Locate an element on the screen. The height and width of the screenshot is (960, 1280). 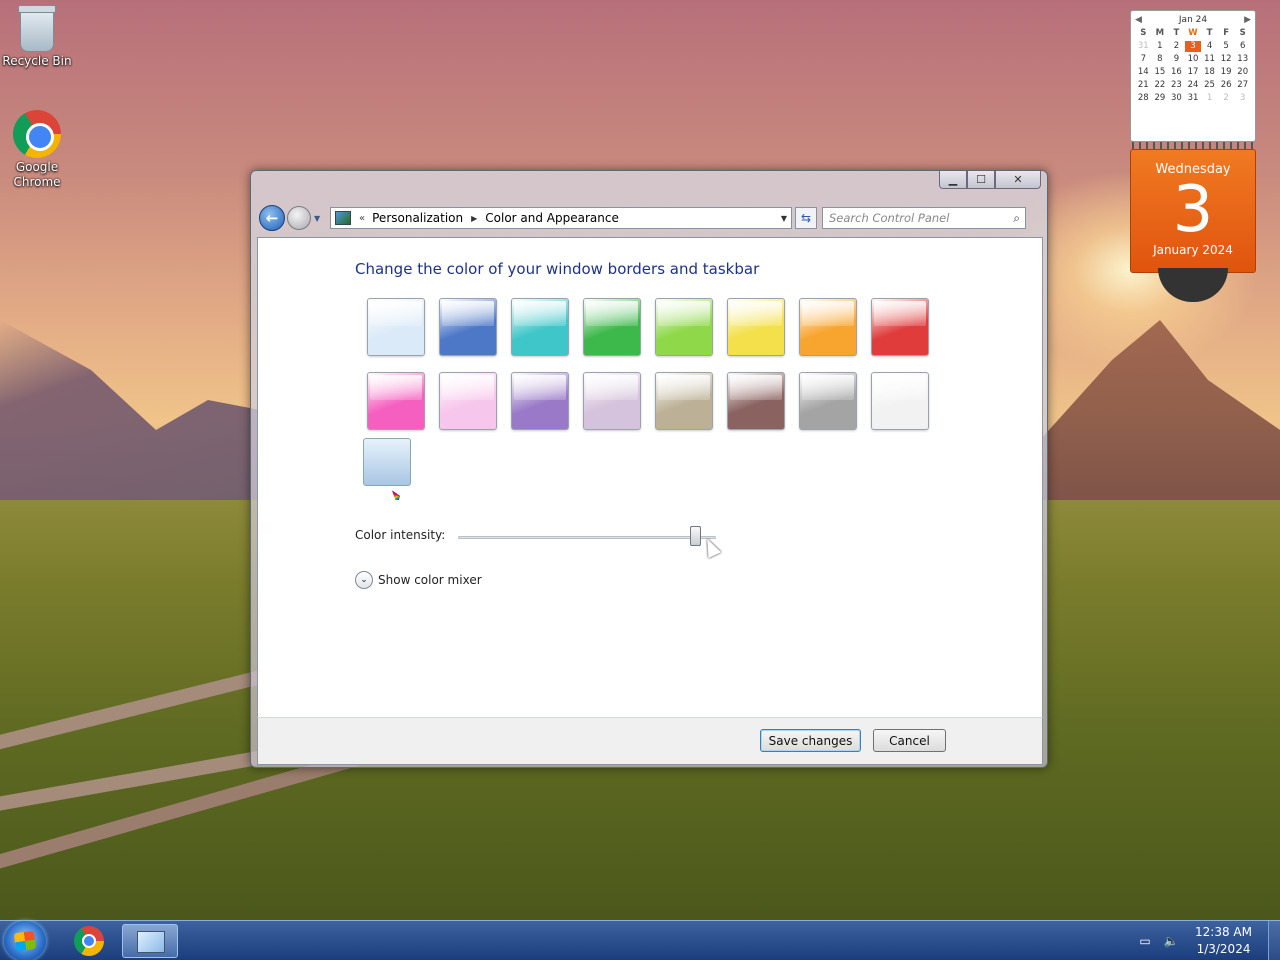
back-button: ← is located at coordinates (272, 218).